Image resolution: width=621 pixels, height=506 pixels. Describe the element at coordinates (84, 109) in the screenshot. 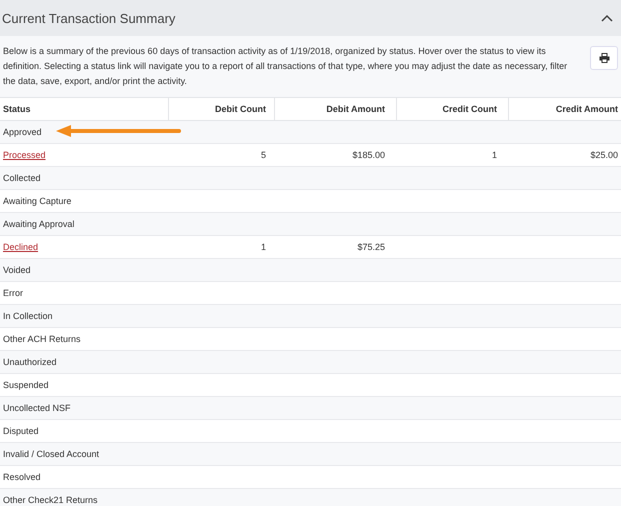

I see `column-header: Status` at that location.